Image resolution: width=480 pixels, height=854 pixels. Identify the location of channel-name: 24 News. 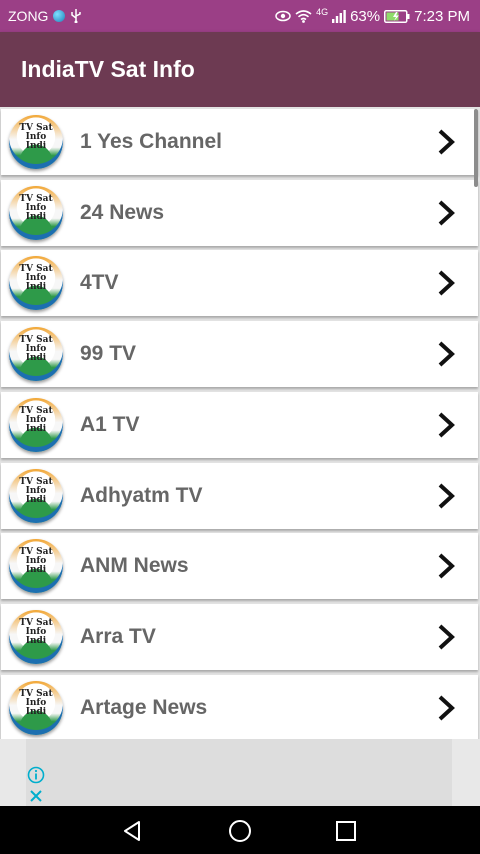
(122, 212).